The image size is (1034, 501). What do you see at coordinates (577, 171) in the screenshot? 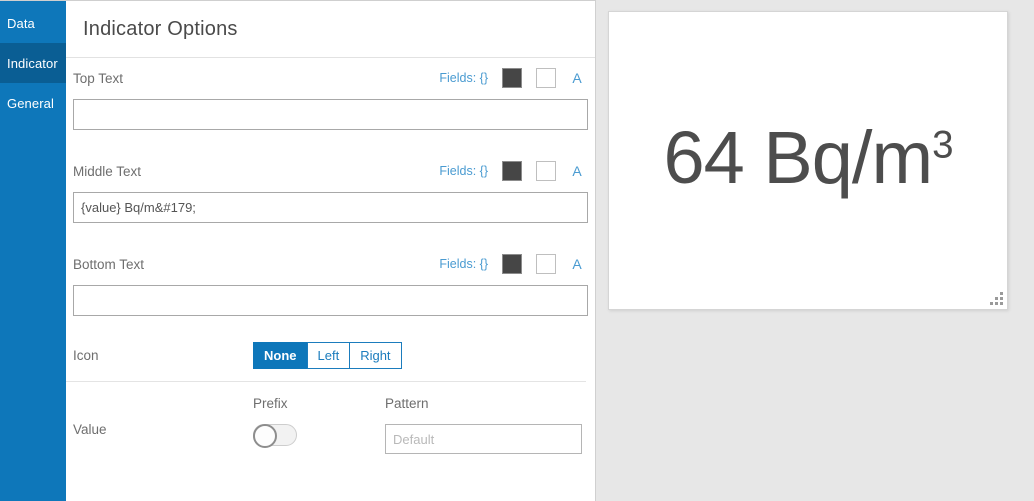
I see `middle-text-font-icon: A` at bounding box center [577, 171].